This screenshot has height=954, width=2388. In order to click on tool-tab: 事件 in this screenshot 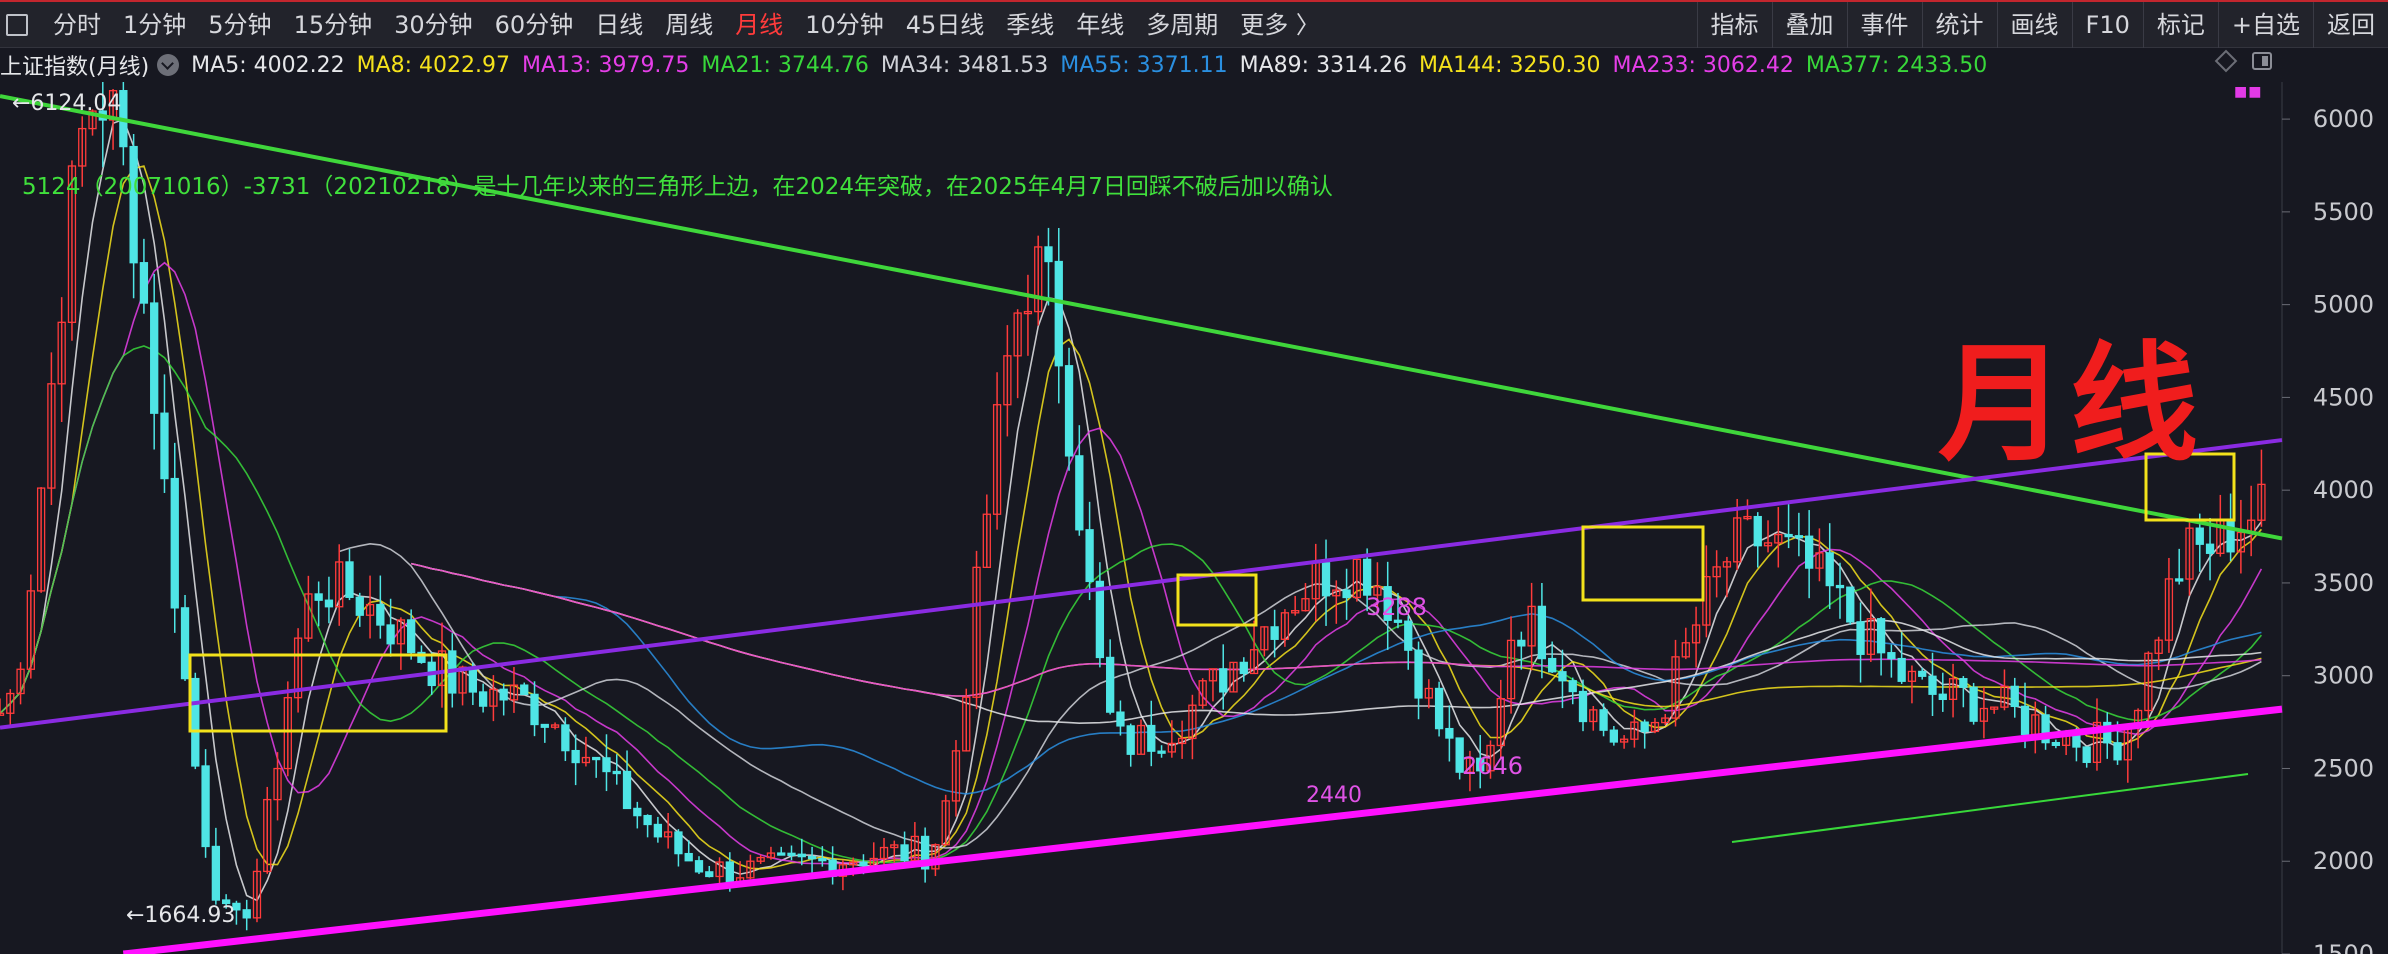, I will do `click(1884, 25)`.